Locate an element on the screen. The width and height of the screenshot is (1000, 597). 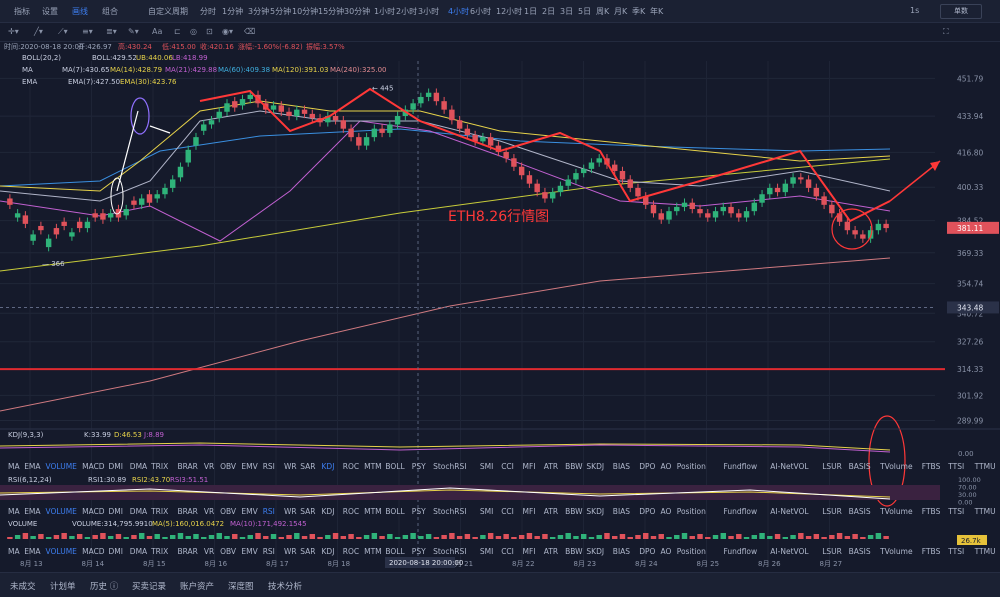
interval-label: 1s is located at coordinates (914, 10).